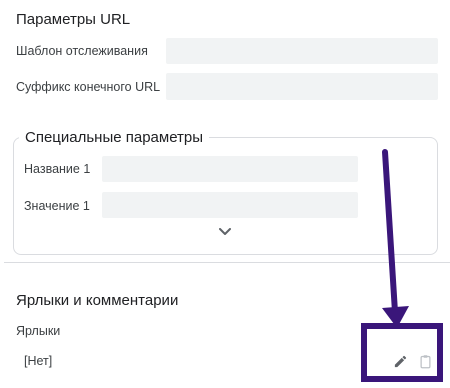 This screenshot has width=450, height=388. Describe the element at coordinates (400, 361) in the screenshot. I see `pencil-icon` at that location.